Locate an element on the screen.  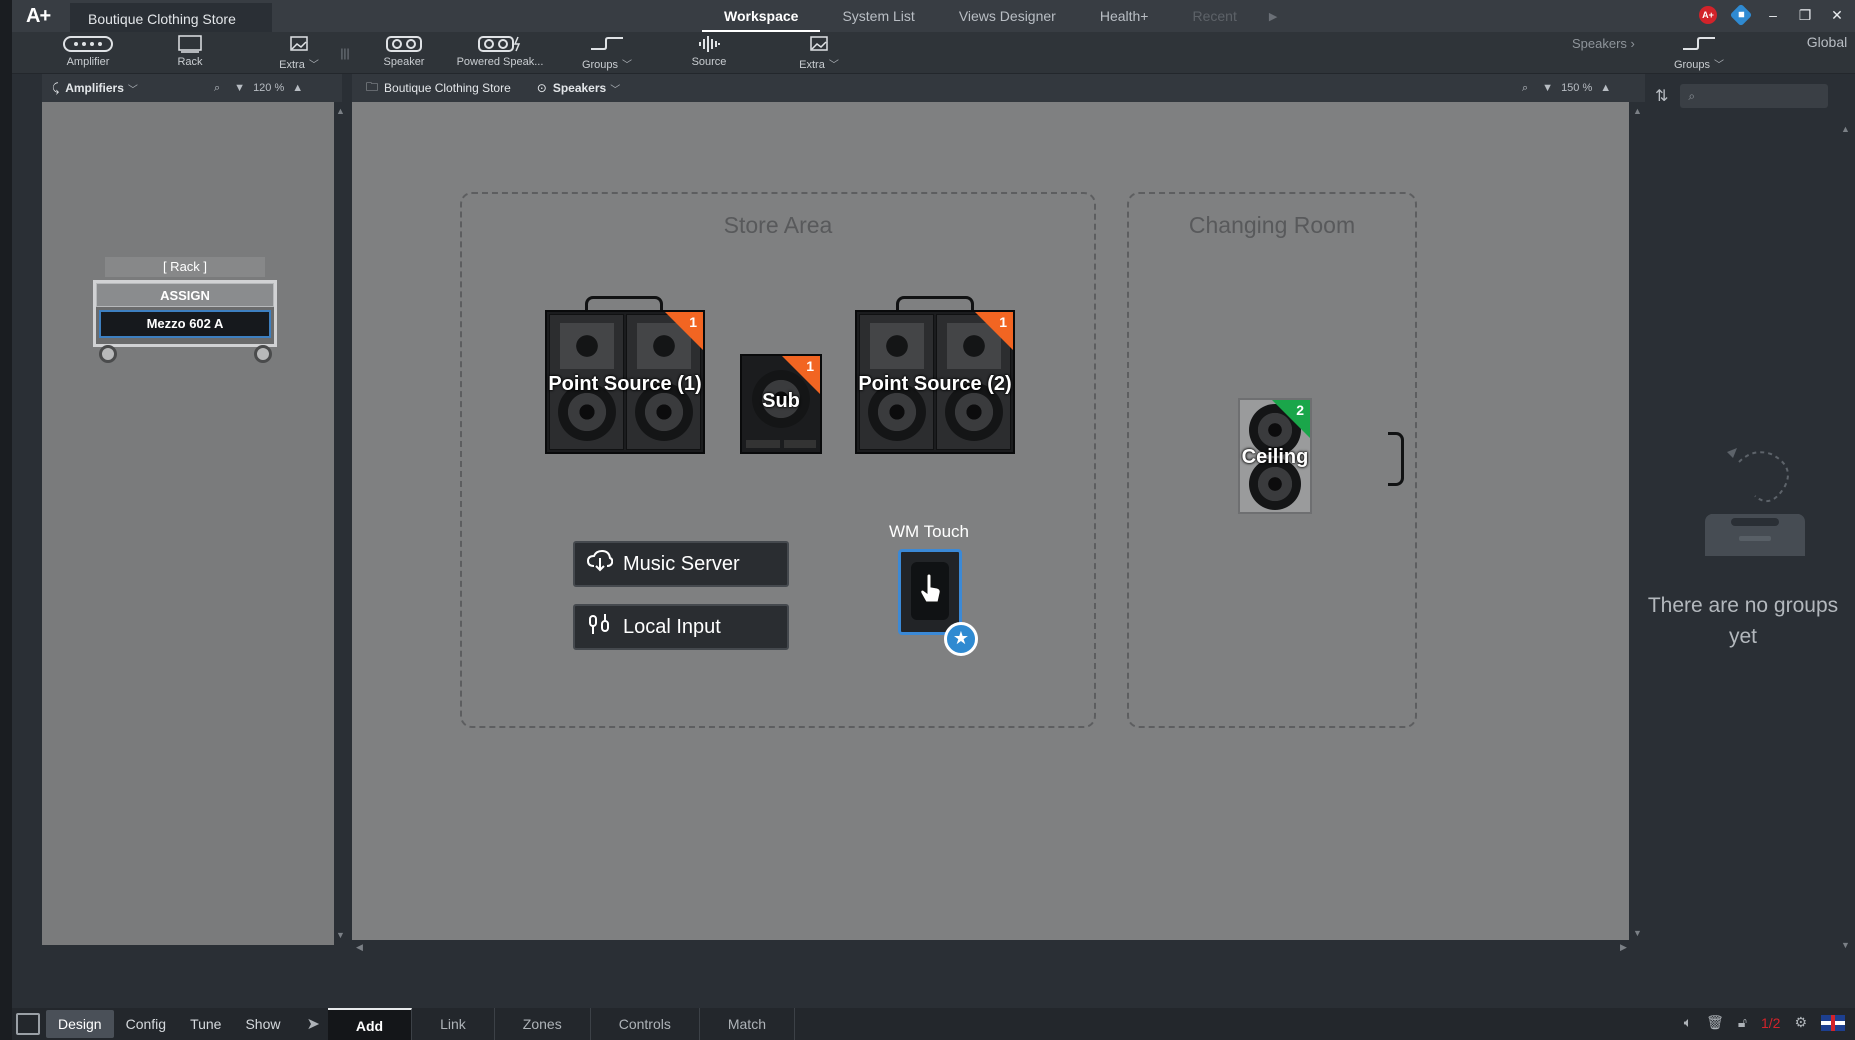
mode-config: Config is located at coordinates (146, 1024).